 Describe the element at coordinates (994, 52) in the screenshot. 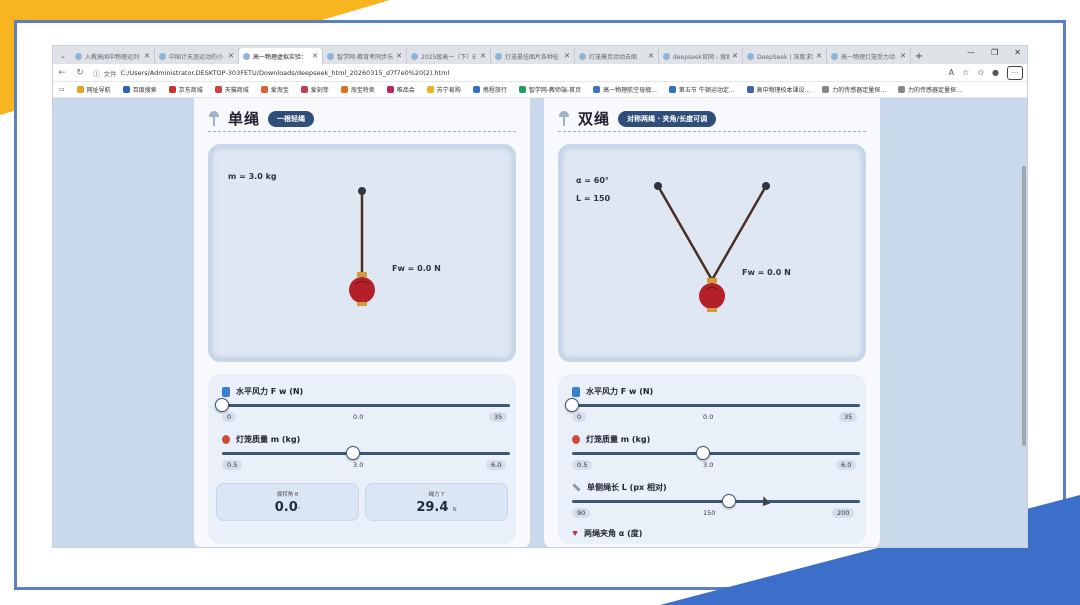

I see `restore-icon: ❐` at that location.